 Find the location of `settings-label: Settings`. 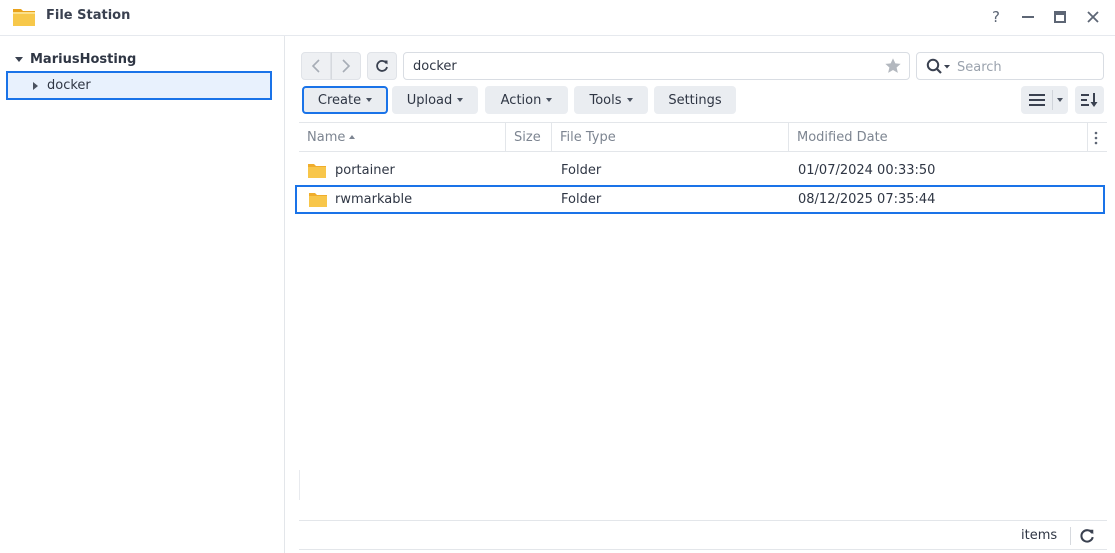

settings-label: Settings is located at coordinates (695, 100).